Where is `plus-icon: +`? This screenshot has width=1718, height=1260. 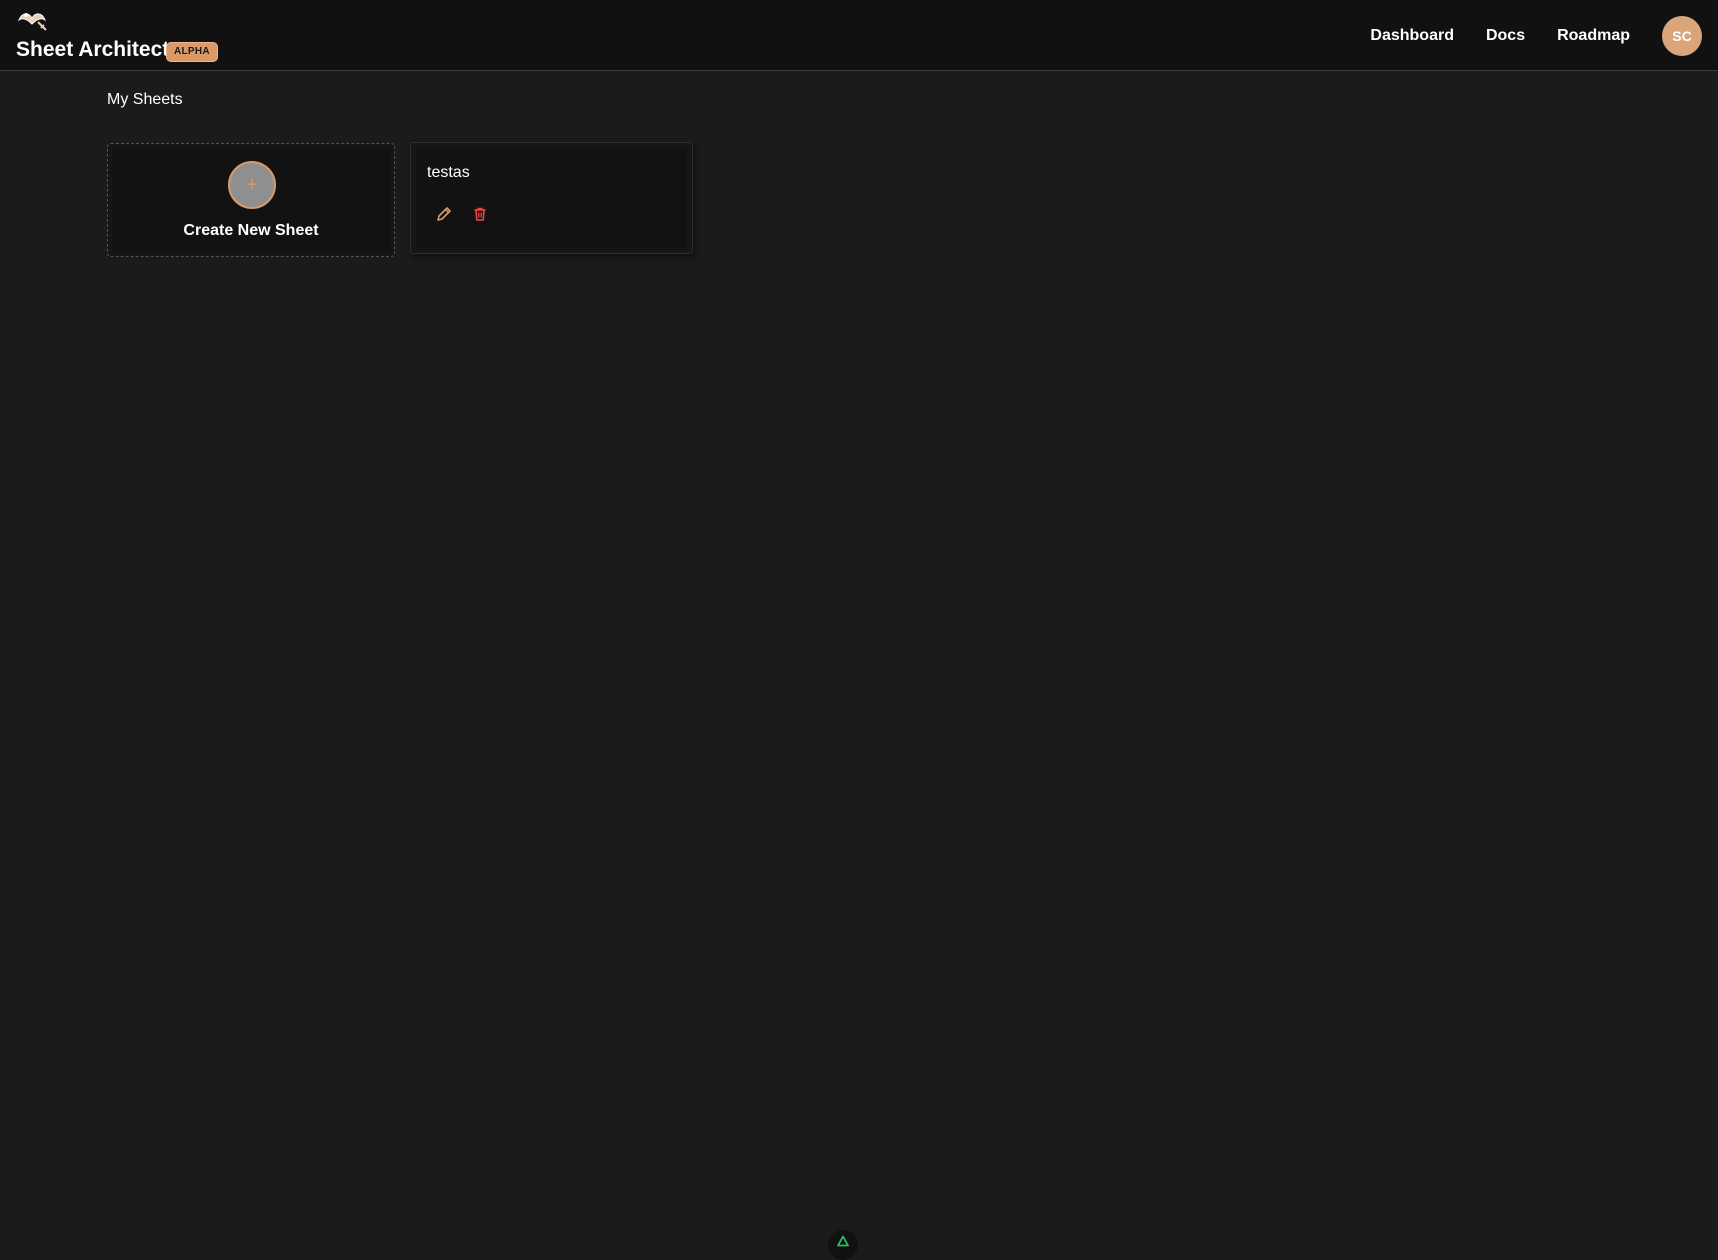 plus-icon: + is located at coordinates (252, 185).